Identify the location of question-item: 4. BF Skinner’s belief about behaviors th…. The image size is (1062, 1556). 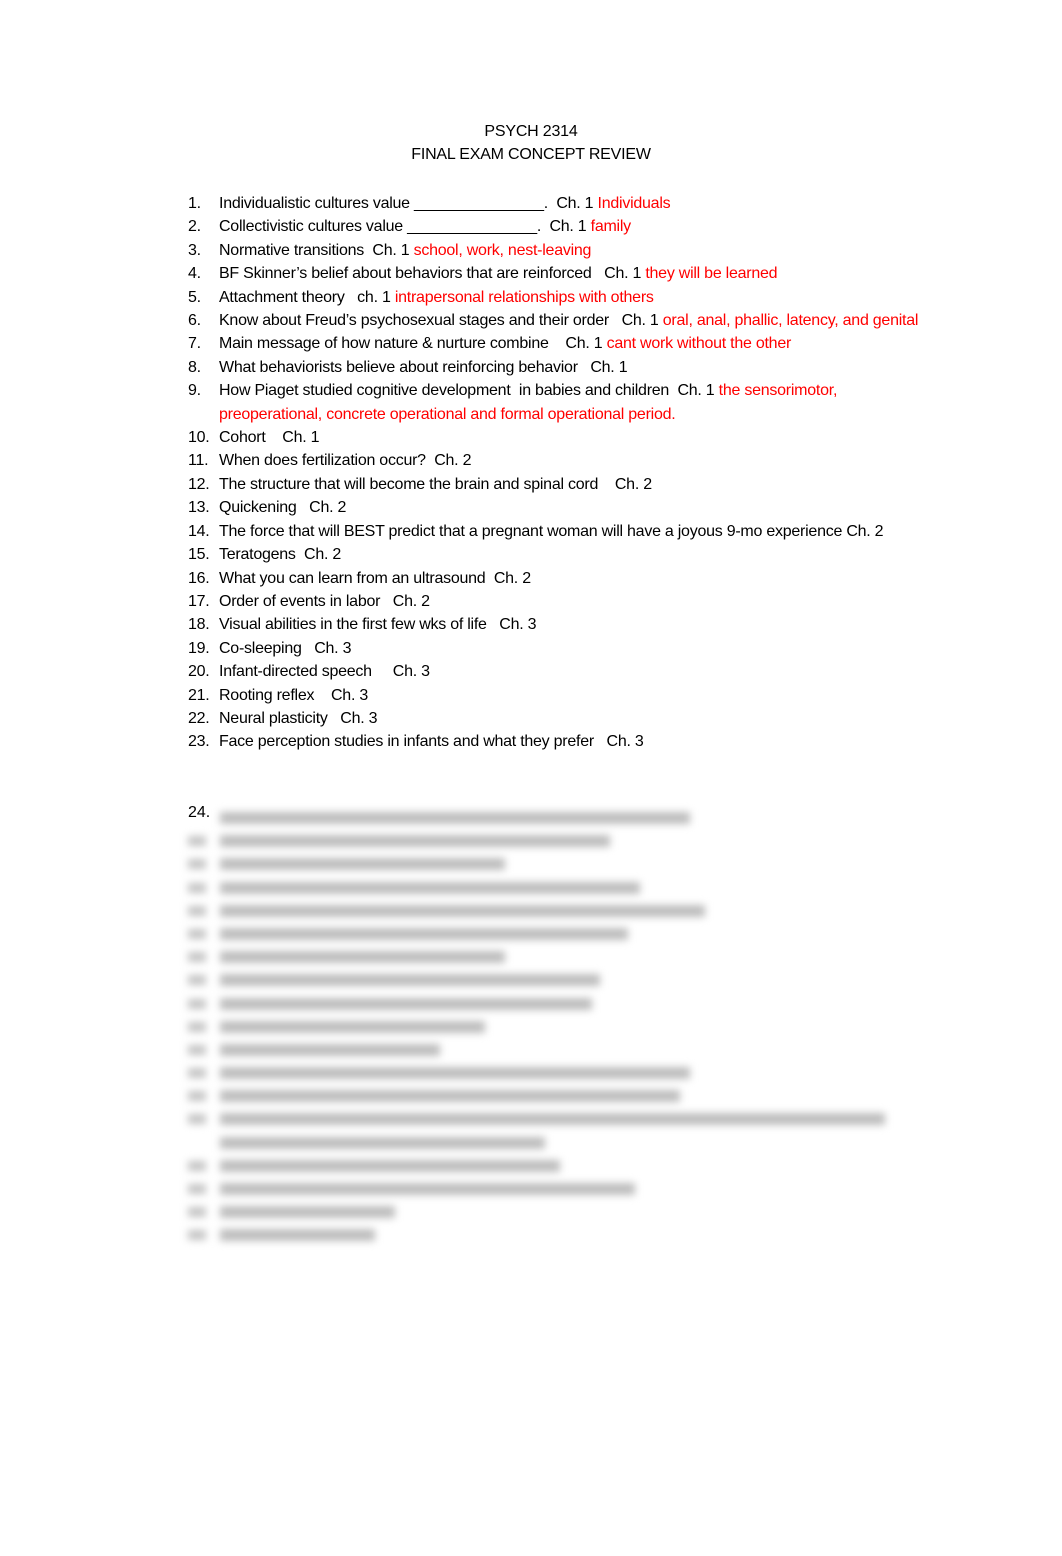
(558, 273).